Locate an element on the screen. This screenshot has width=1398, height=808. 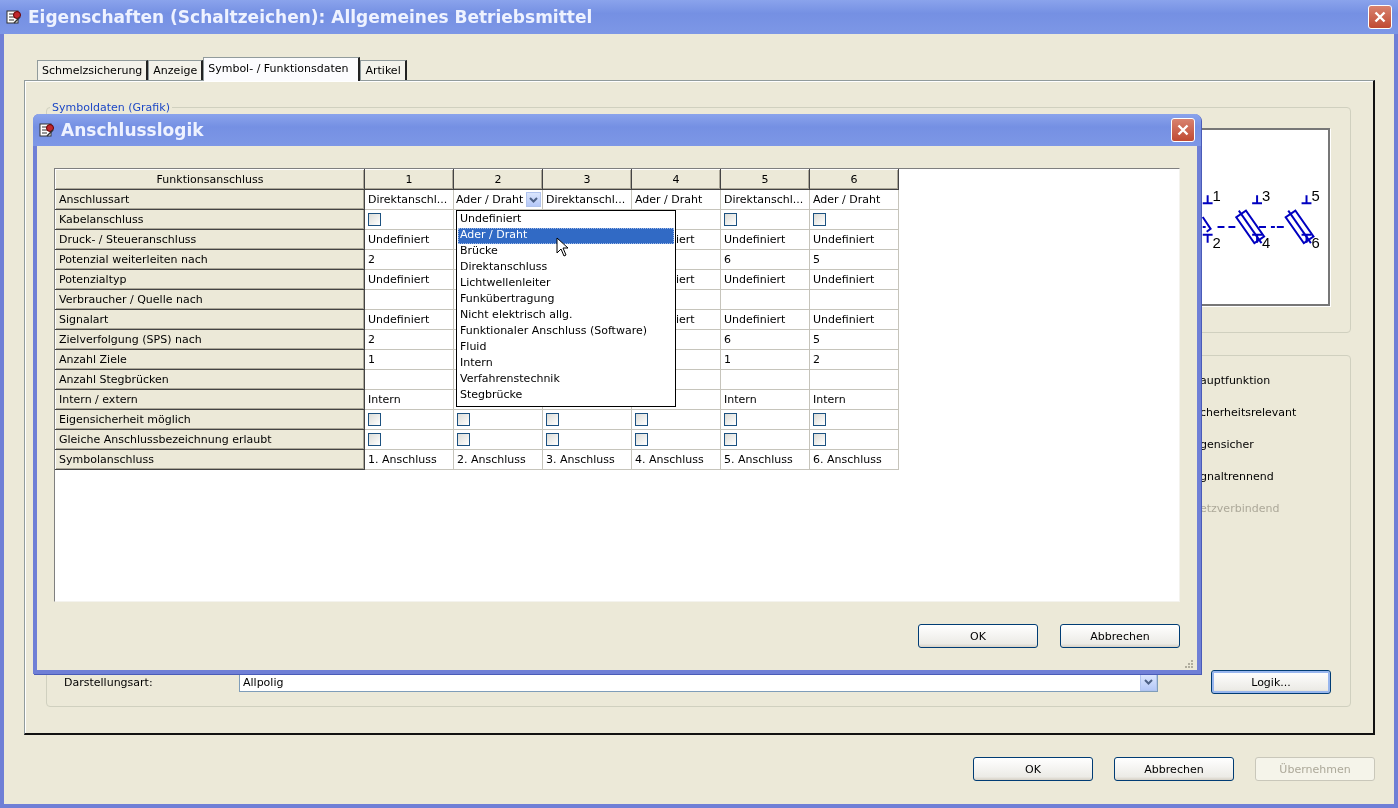
list-item: Intern is located at coordinates (566, 364).